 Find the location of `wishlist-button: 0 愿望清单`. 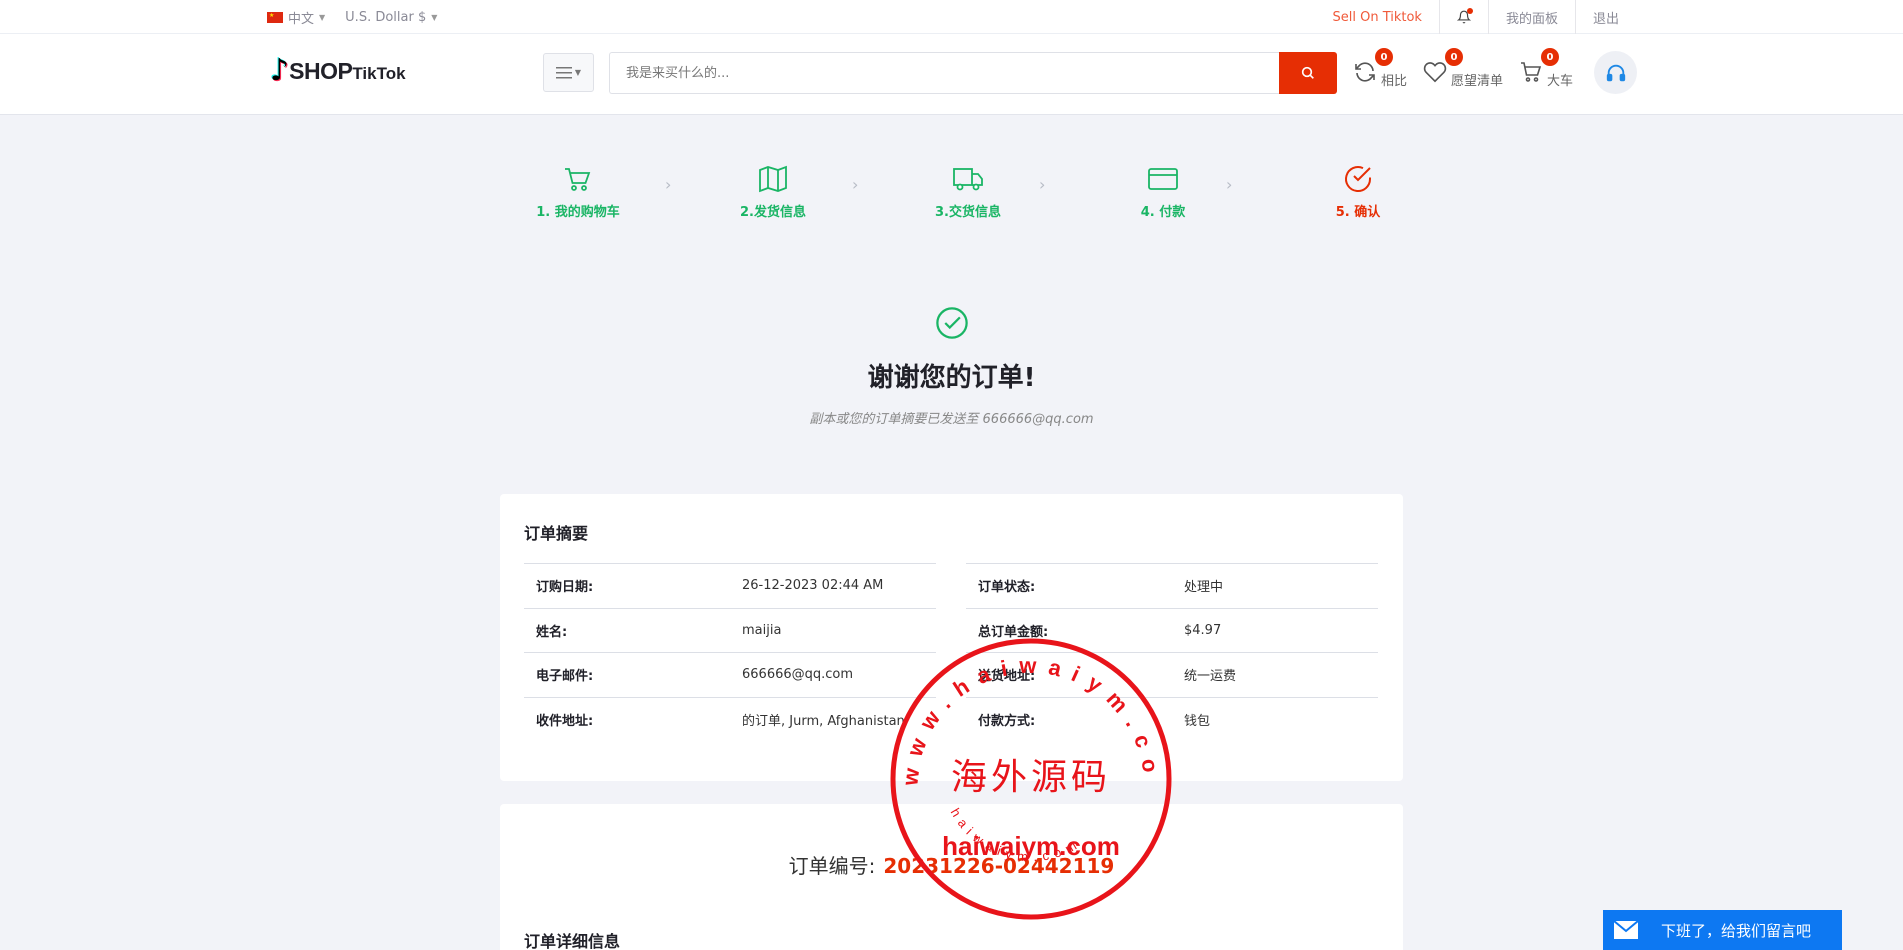

wishlist-button: 0 愿望清单 is located at coordinates (1463, 68).